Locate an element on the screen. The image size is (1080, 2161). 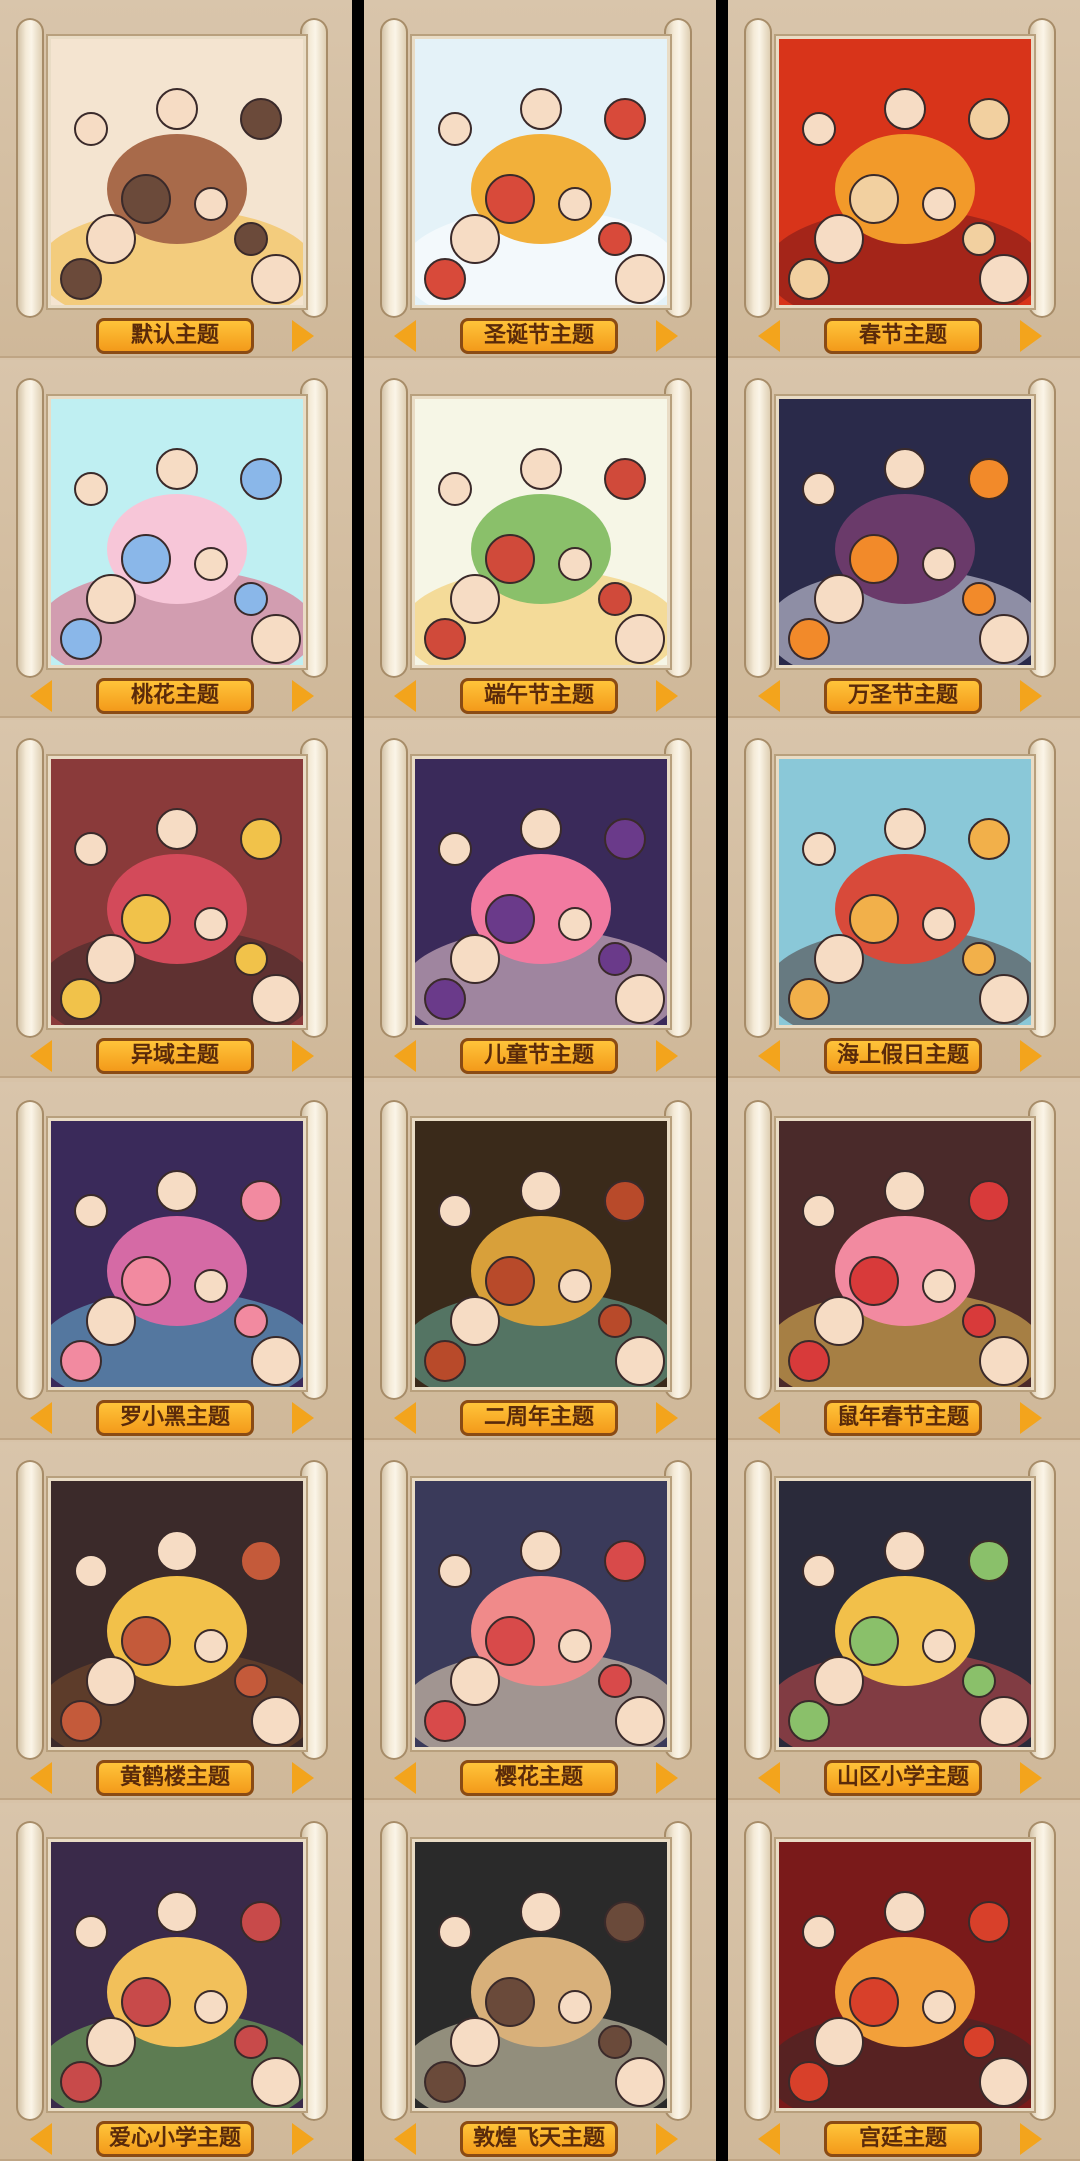
theme-card: 儿童节主题 is located at coordinates (540, 899).